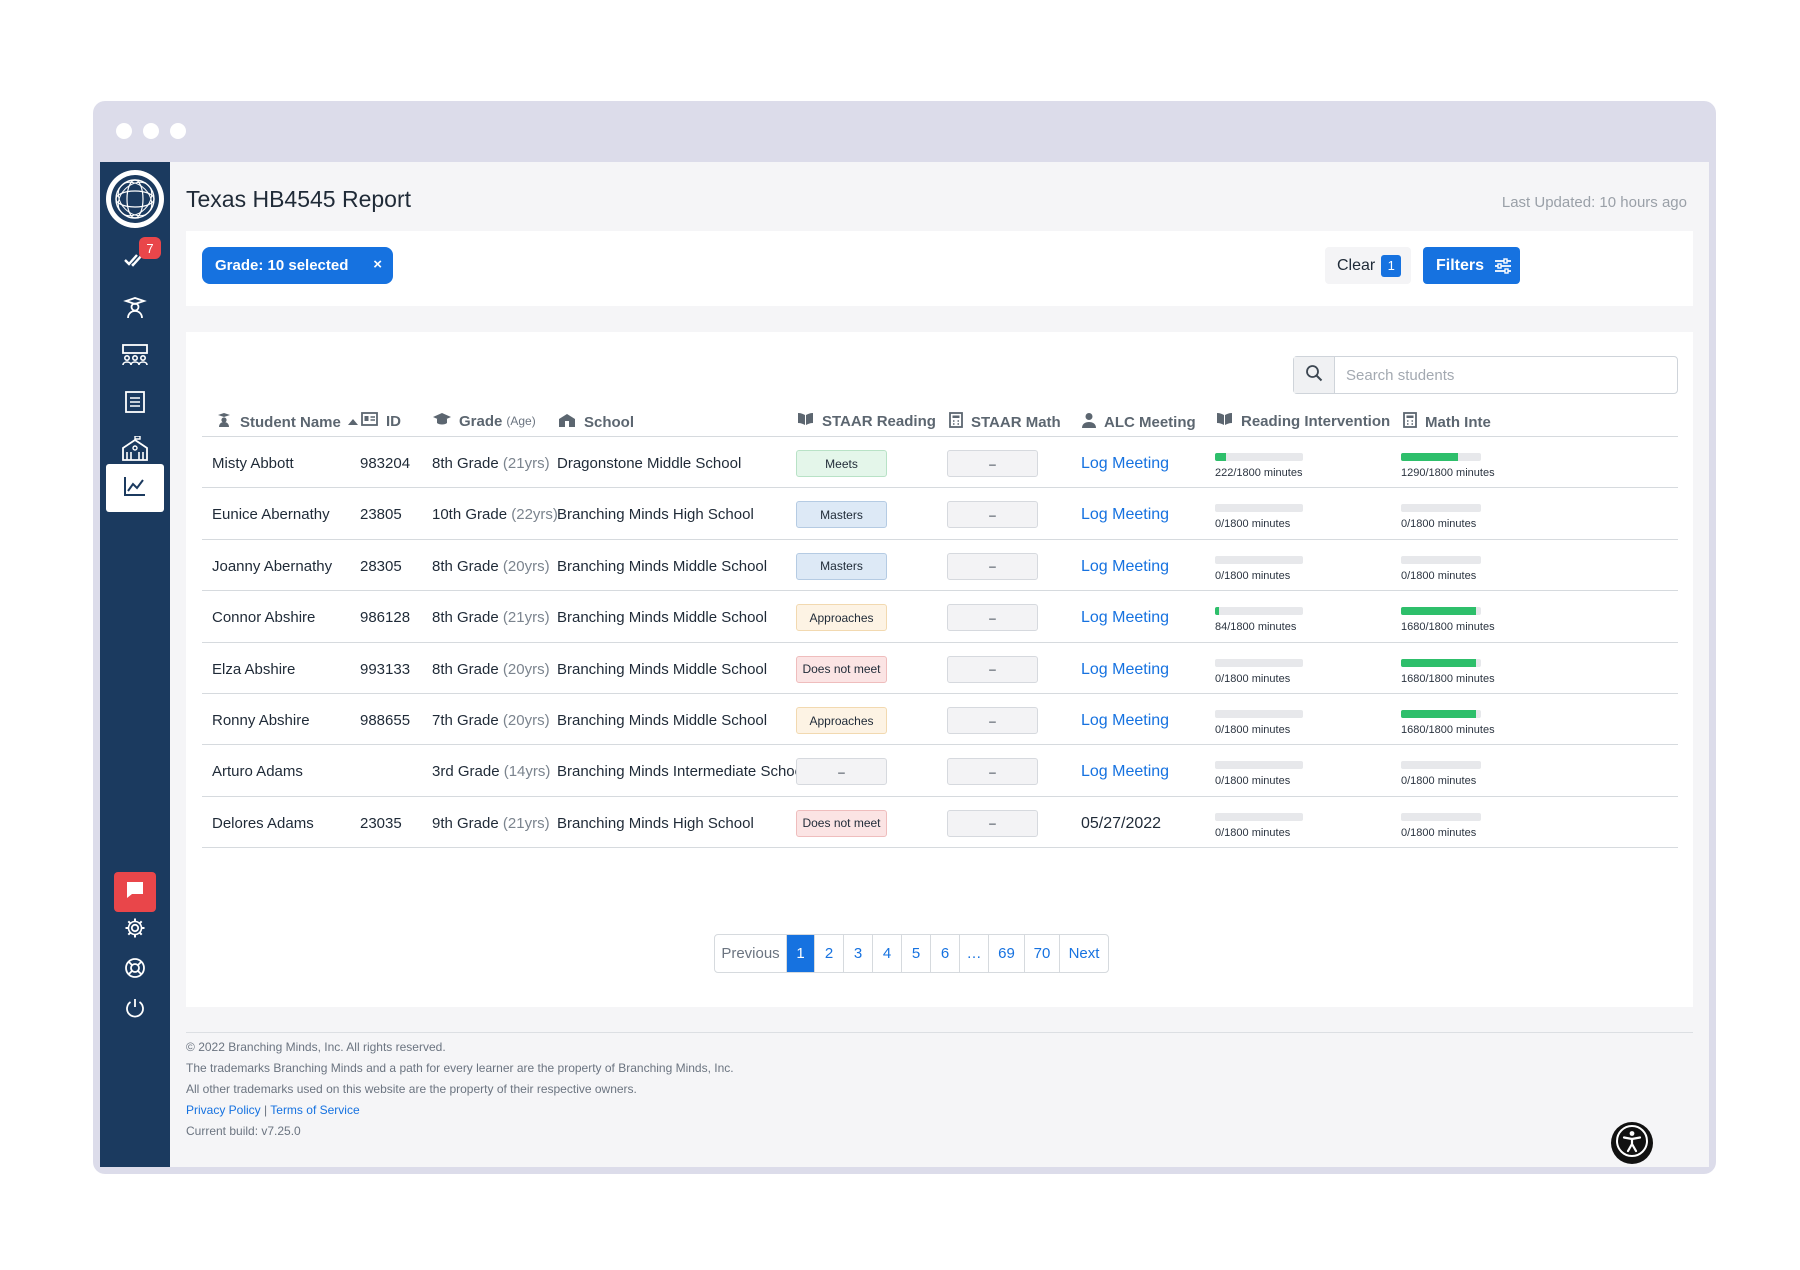 The height and width of the screenshot is (1270, 1800). I want to click on grade-cell: 8th Grade (21yrs), so click(491, 617).